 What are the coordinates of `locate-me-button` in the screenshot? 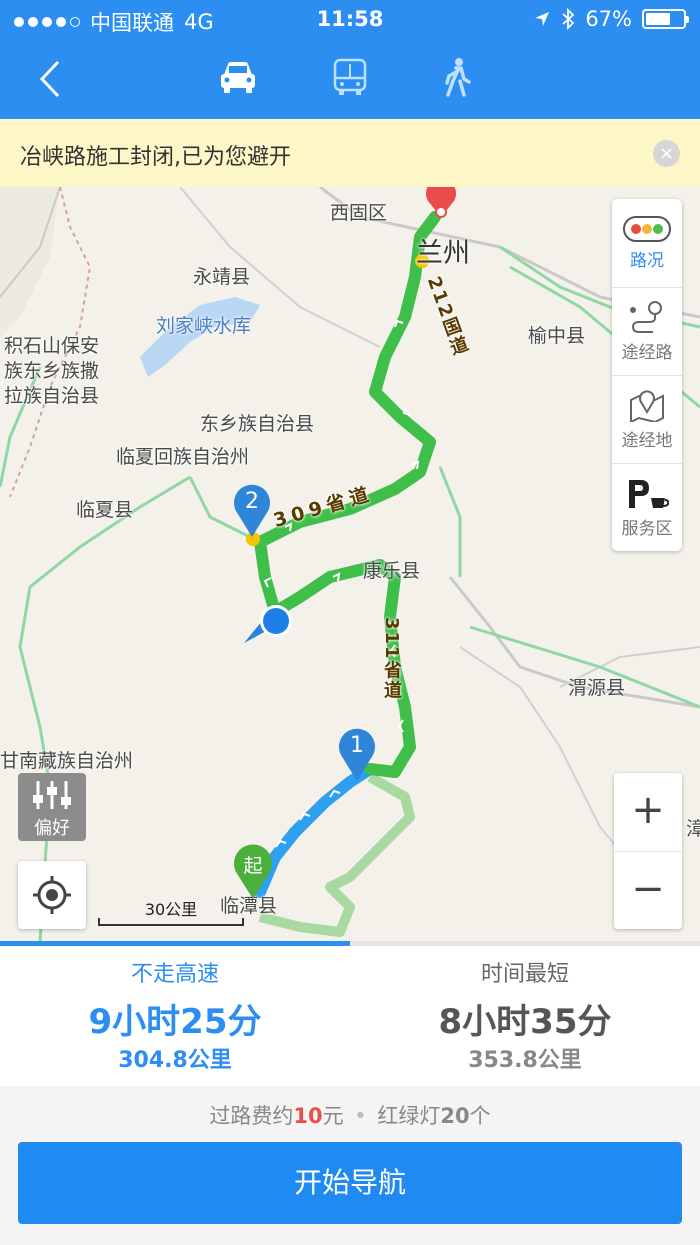 It's located at (52, 895).